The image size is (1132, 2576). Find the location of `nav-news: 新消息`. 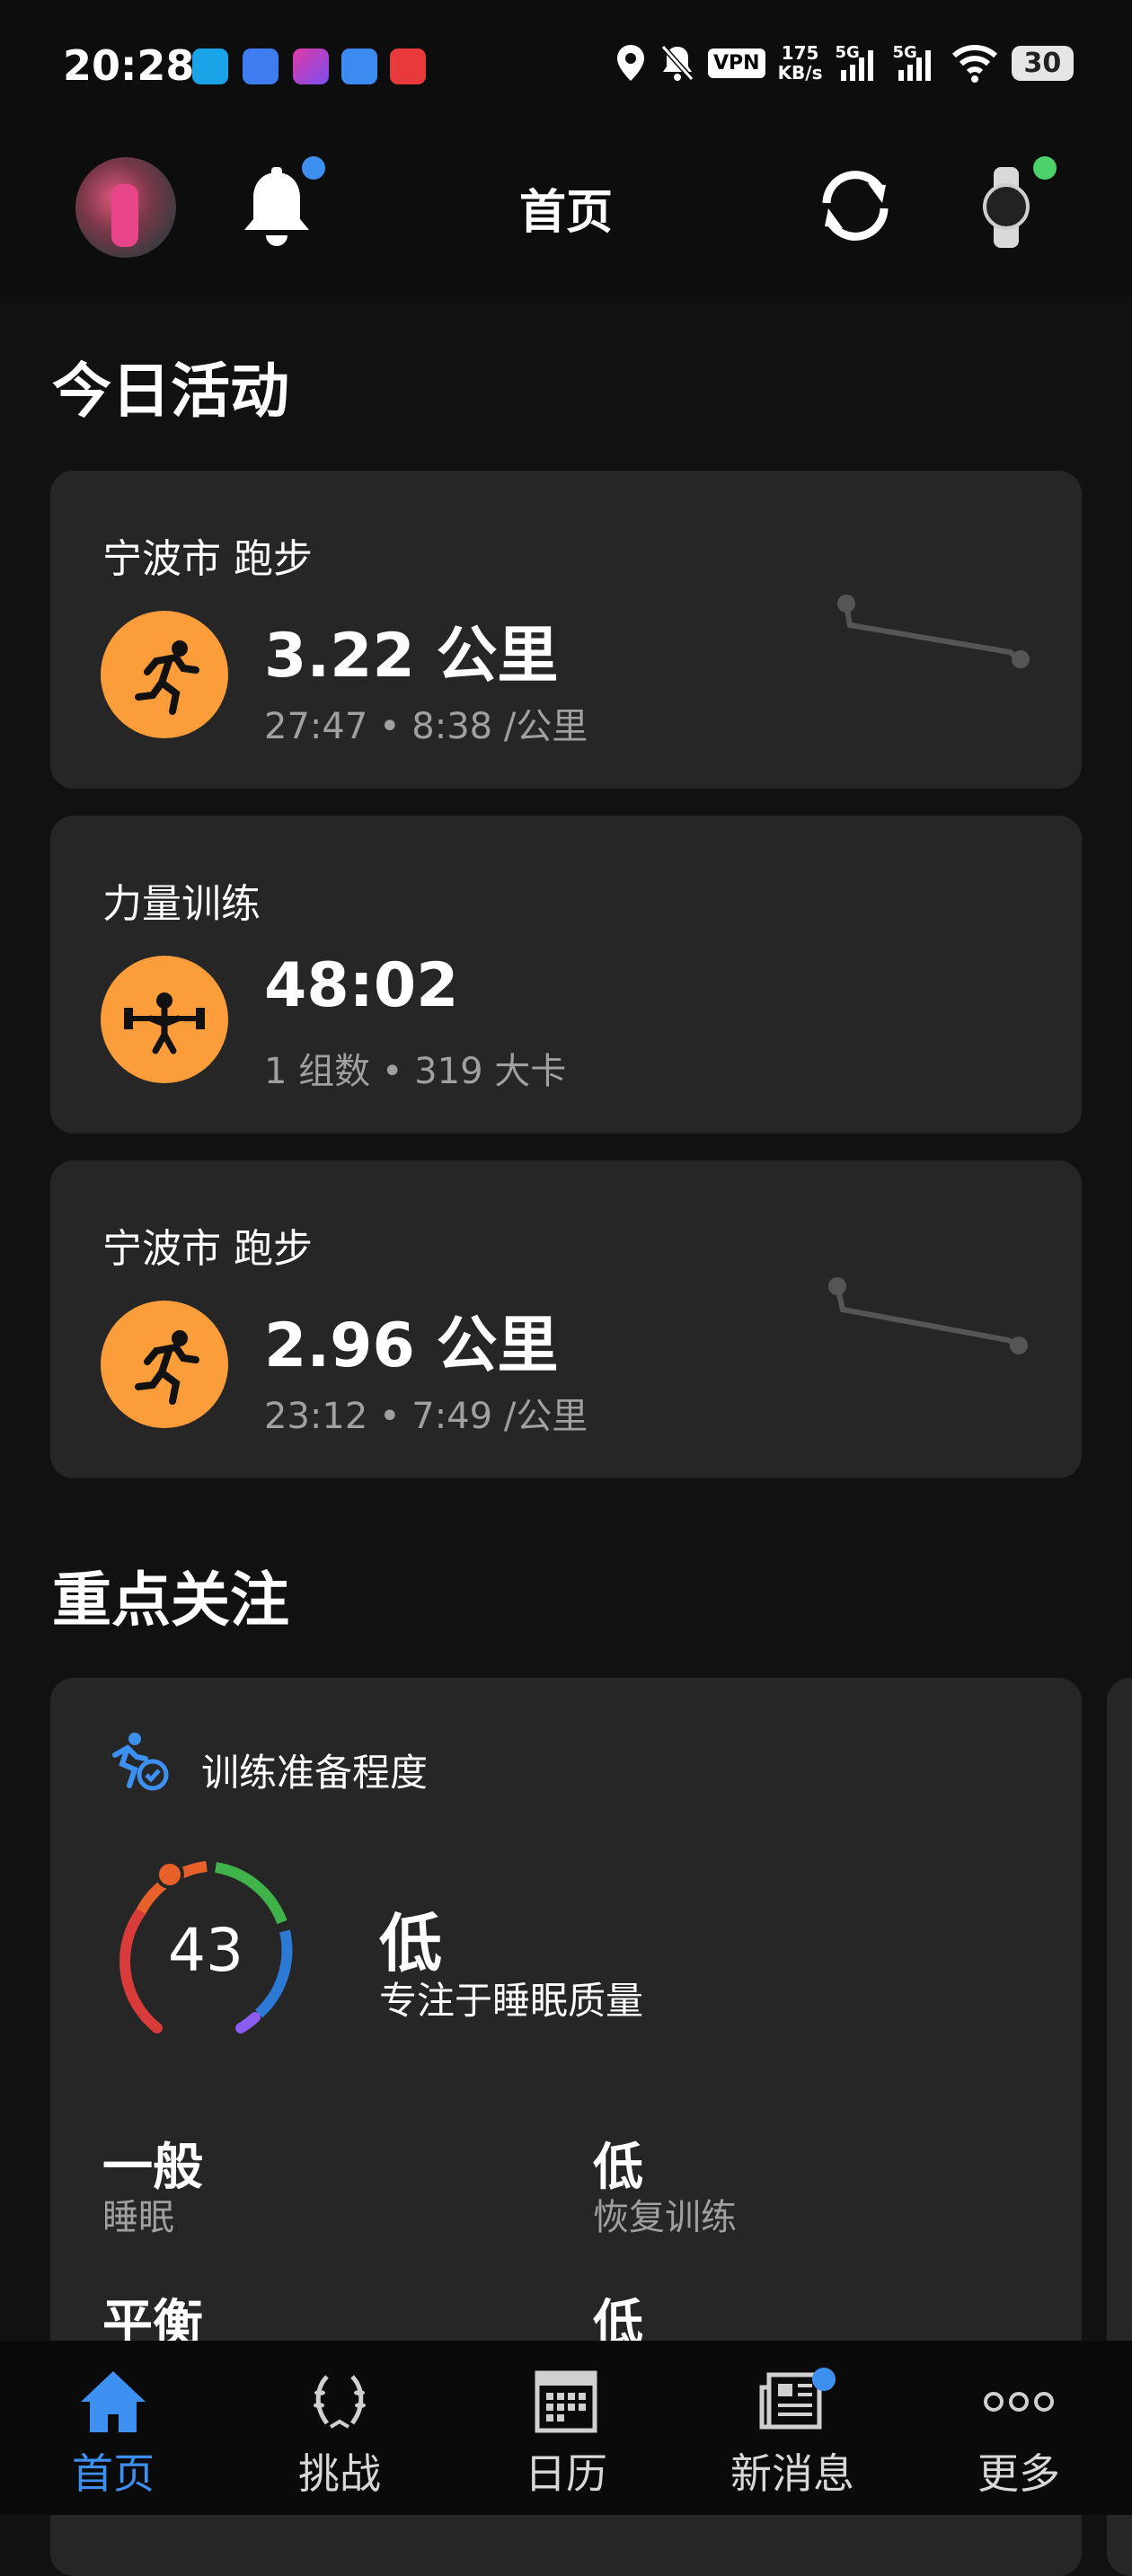

nav-news: 新消息 is located at coordinates (792, 2428).